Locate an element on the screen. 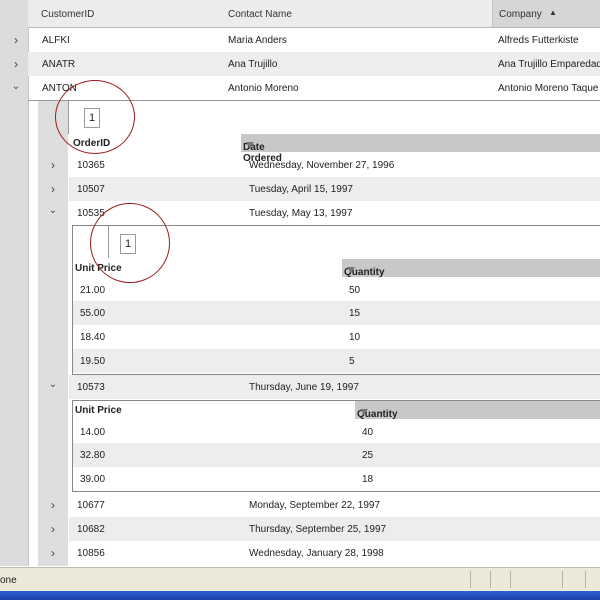  detail-row: 39.00 18 is located at coordinates (336, 478).